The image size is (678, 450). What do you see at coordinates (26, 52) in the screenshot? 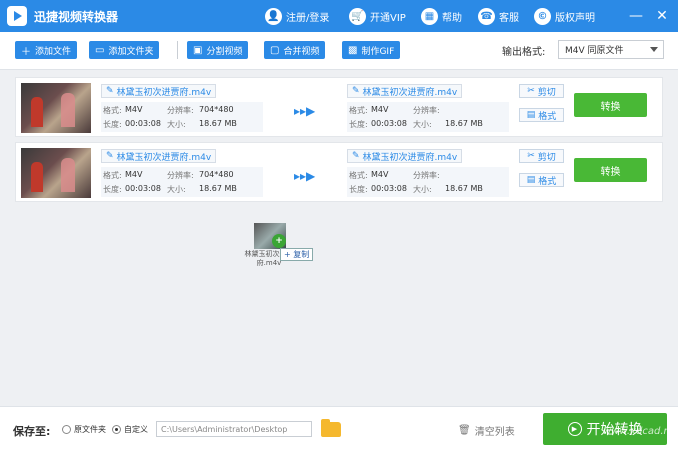
I see `plus-icon: ＋` at bounding box center [26, 52].